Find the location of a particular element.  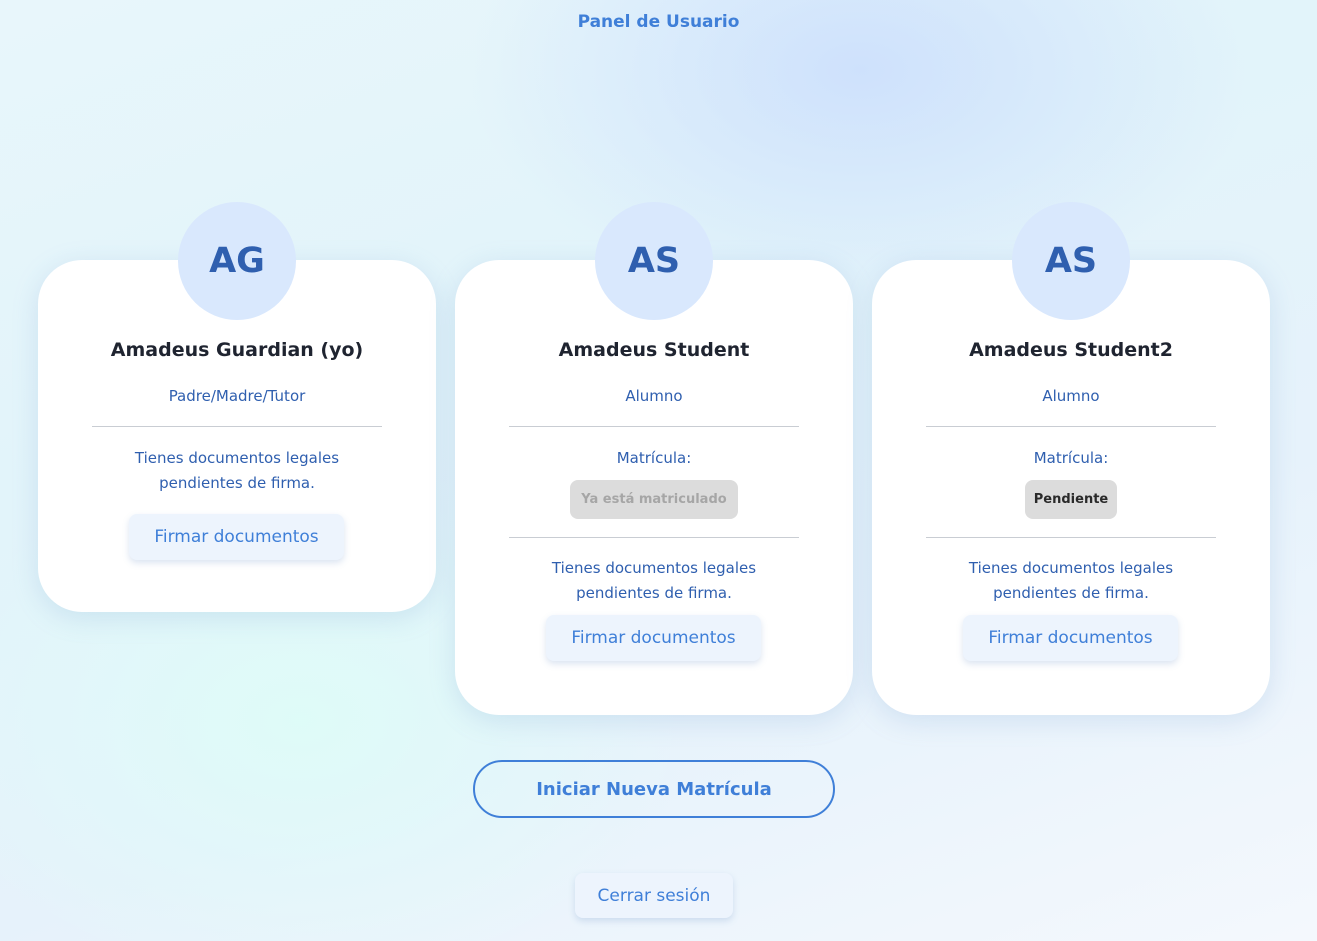

enrollment-status-badge: Ya está matriculado is located at coordinates (654, 499).